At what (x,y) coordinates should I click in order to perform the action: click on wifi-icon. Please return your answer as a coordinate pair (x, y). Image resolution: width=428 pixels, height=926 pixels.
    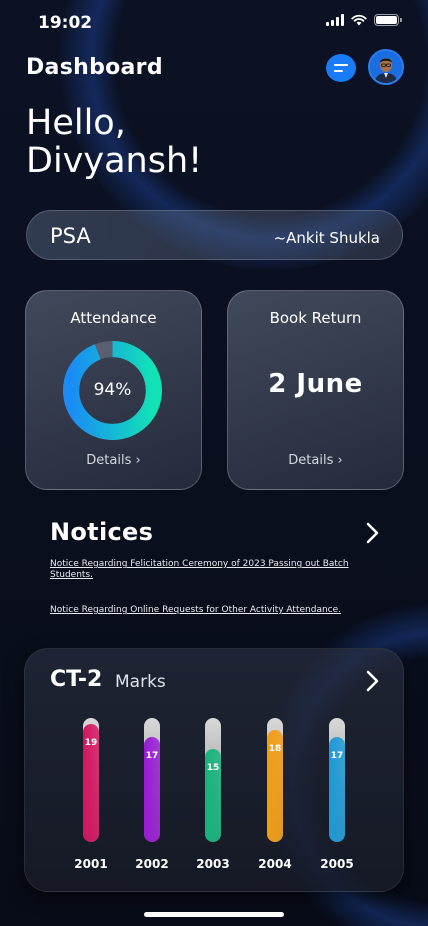
    Looking at the image, I should click on (359, 20).